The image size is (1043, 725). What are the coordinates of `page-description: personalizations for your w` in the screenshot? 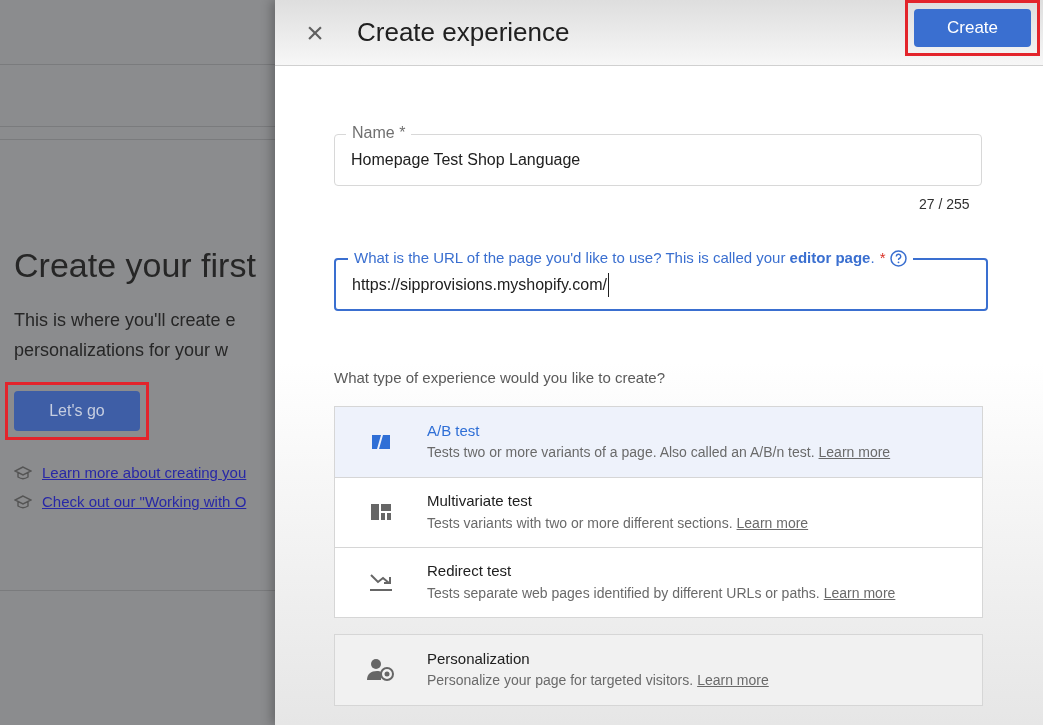 It's located at (122, 350).